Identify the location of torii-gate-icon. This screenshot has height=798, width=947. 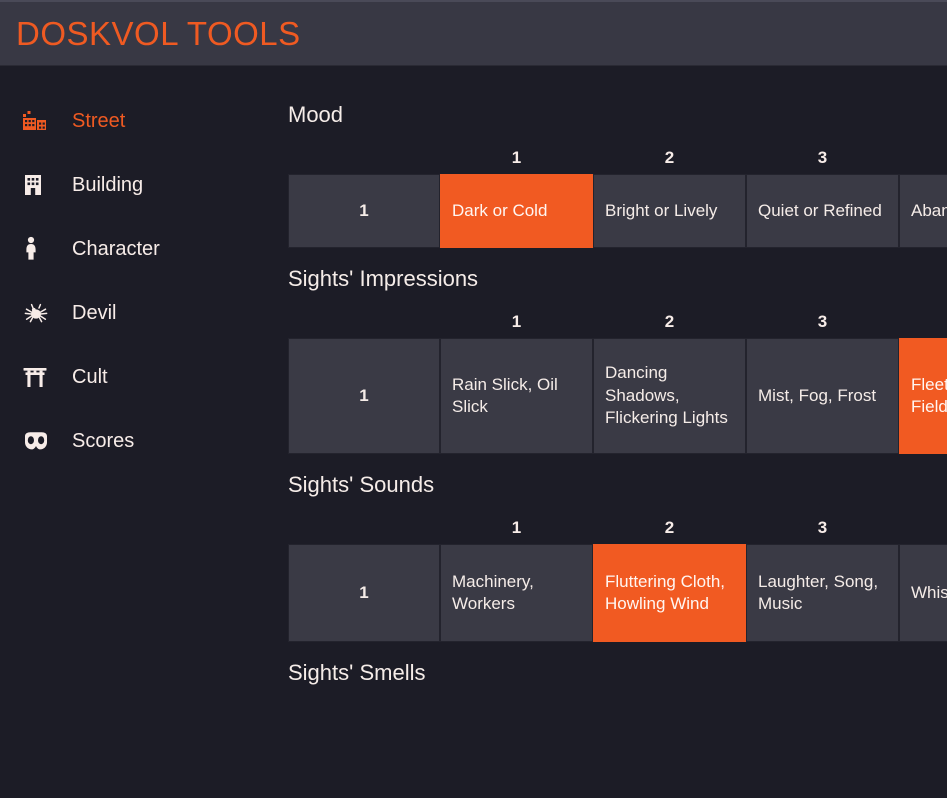
(39, 377).